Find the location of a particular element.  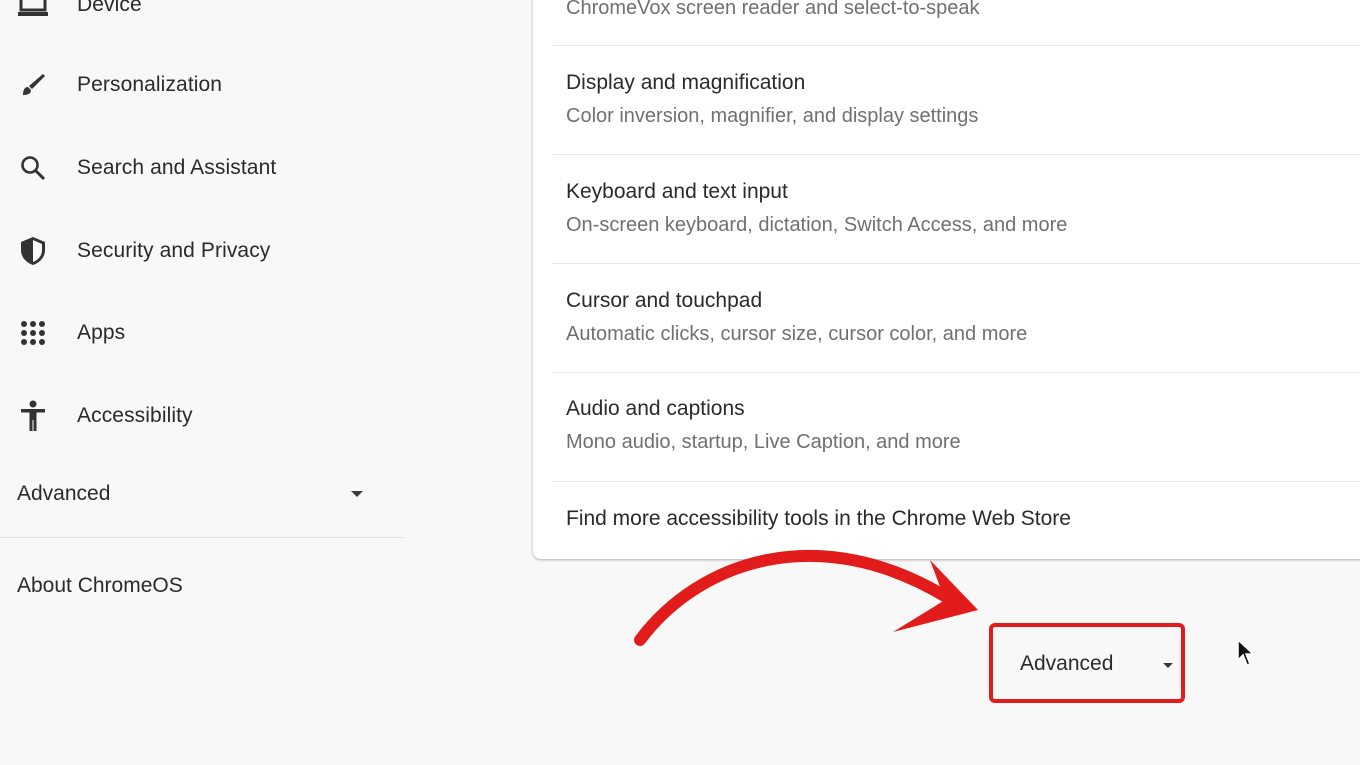

sidebar-item-label: Security and Privacy is located at coordinates (174, 250).